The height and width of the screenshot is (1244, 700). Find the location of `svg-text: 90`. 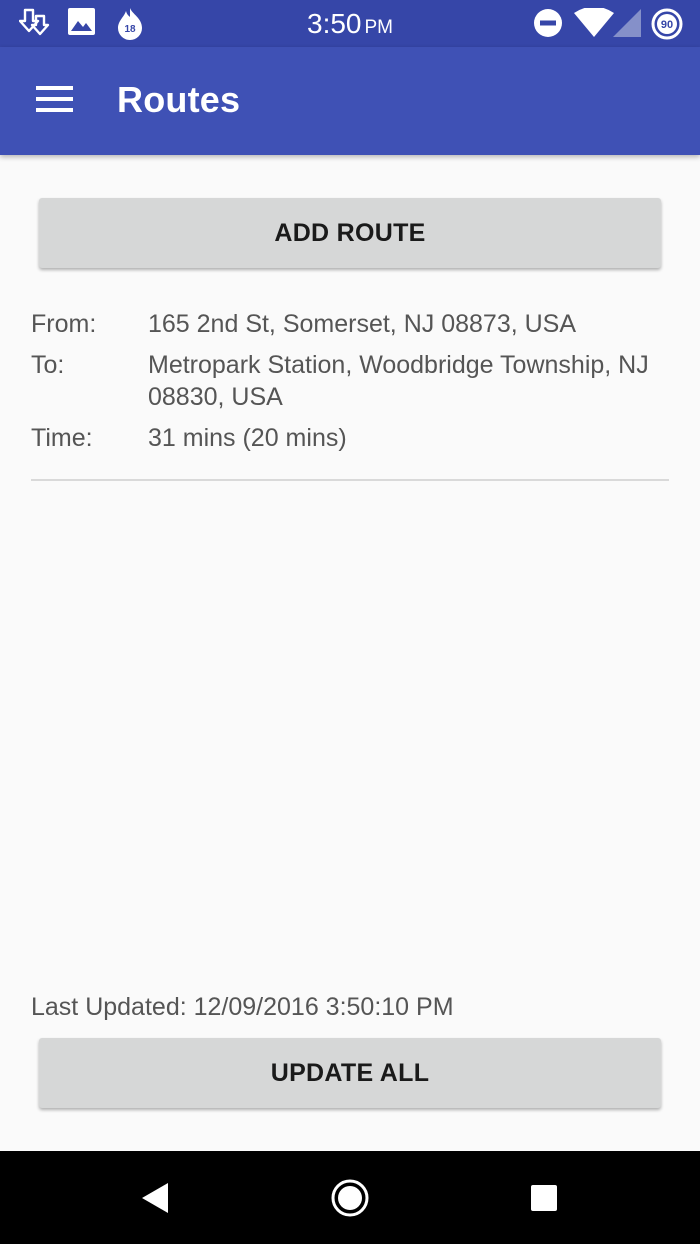

svg-text: 90 is located at coordinates (667, 25).